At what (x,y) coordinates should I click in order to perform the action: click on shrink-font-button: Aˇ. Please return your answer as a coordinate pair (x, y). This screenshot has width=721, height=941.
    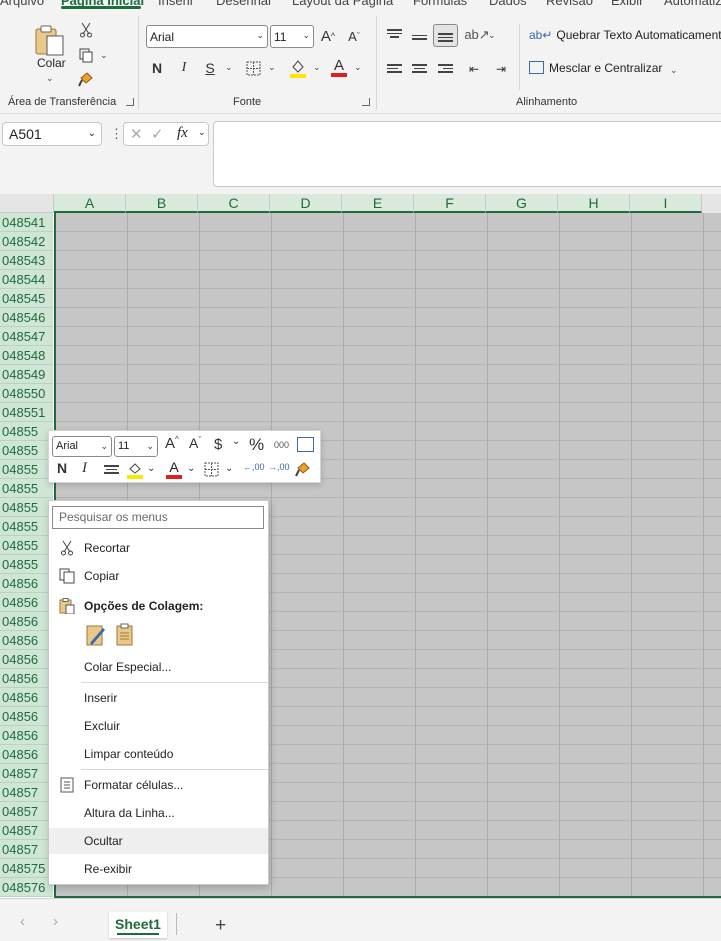
    Looking at the image, I should click on (354, 36).